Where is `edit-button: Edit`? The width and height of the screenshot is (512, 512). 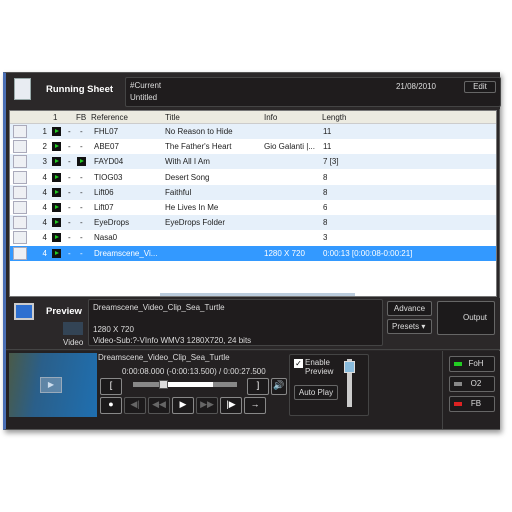
edit-button: Edit is located at coordinates (480, 87).